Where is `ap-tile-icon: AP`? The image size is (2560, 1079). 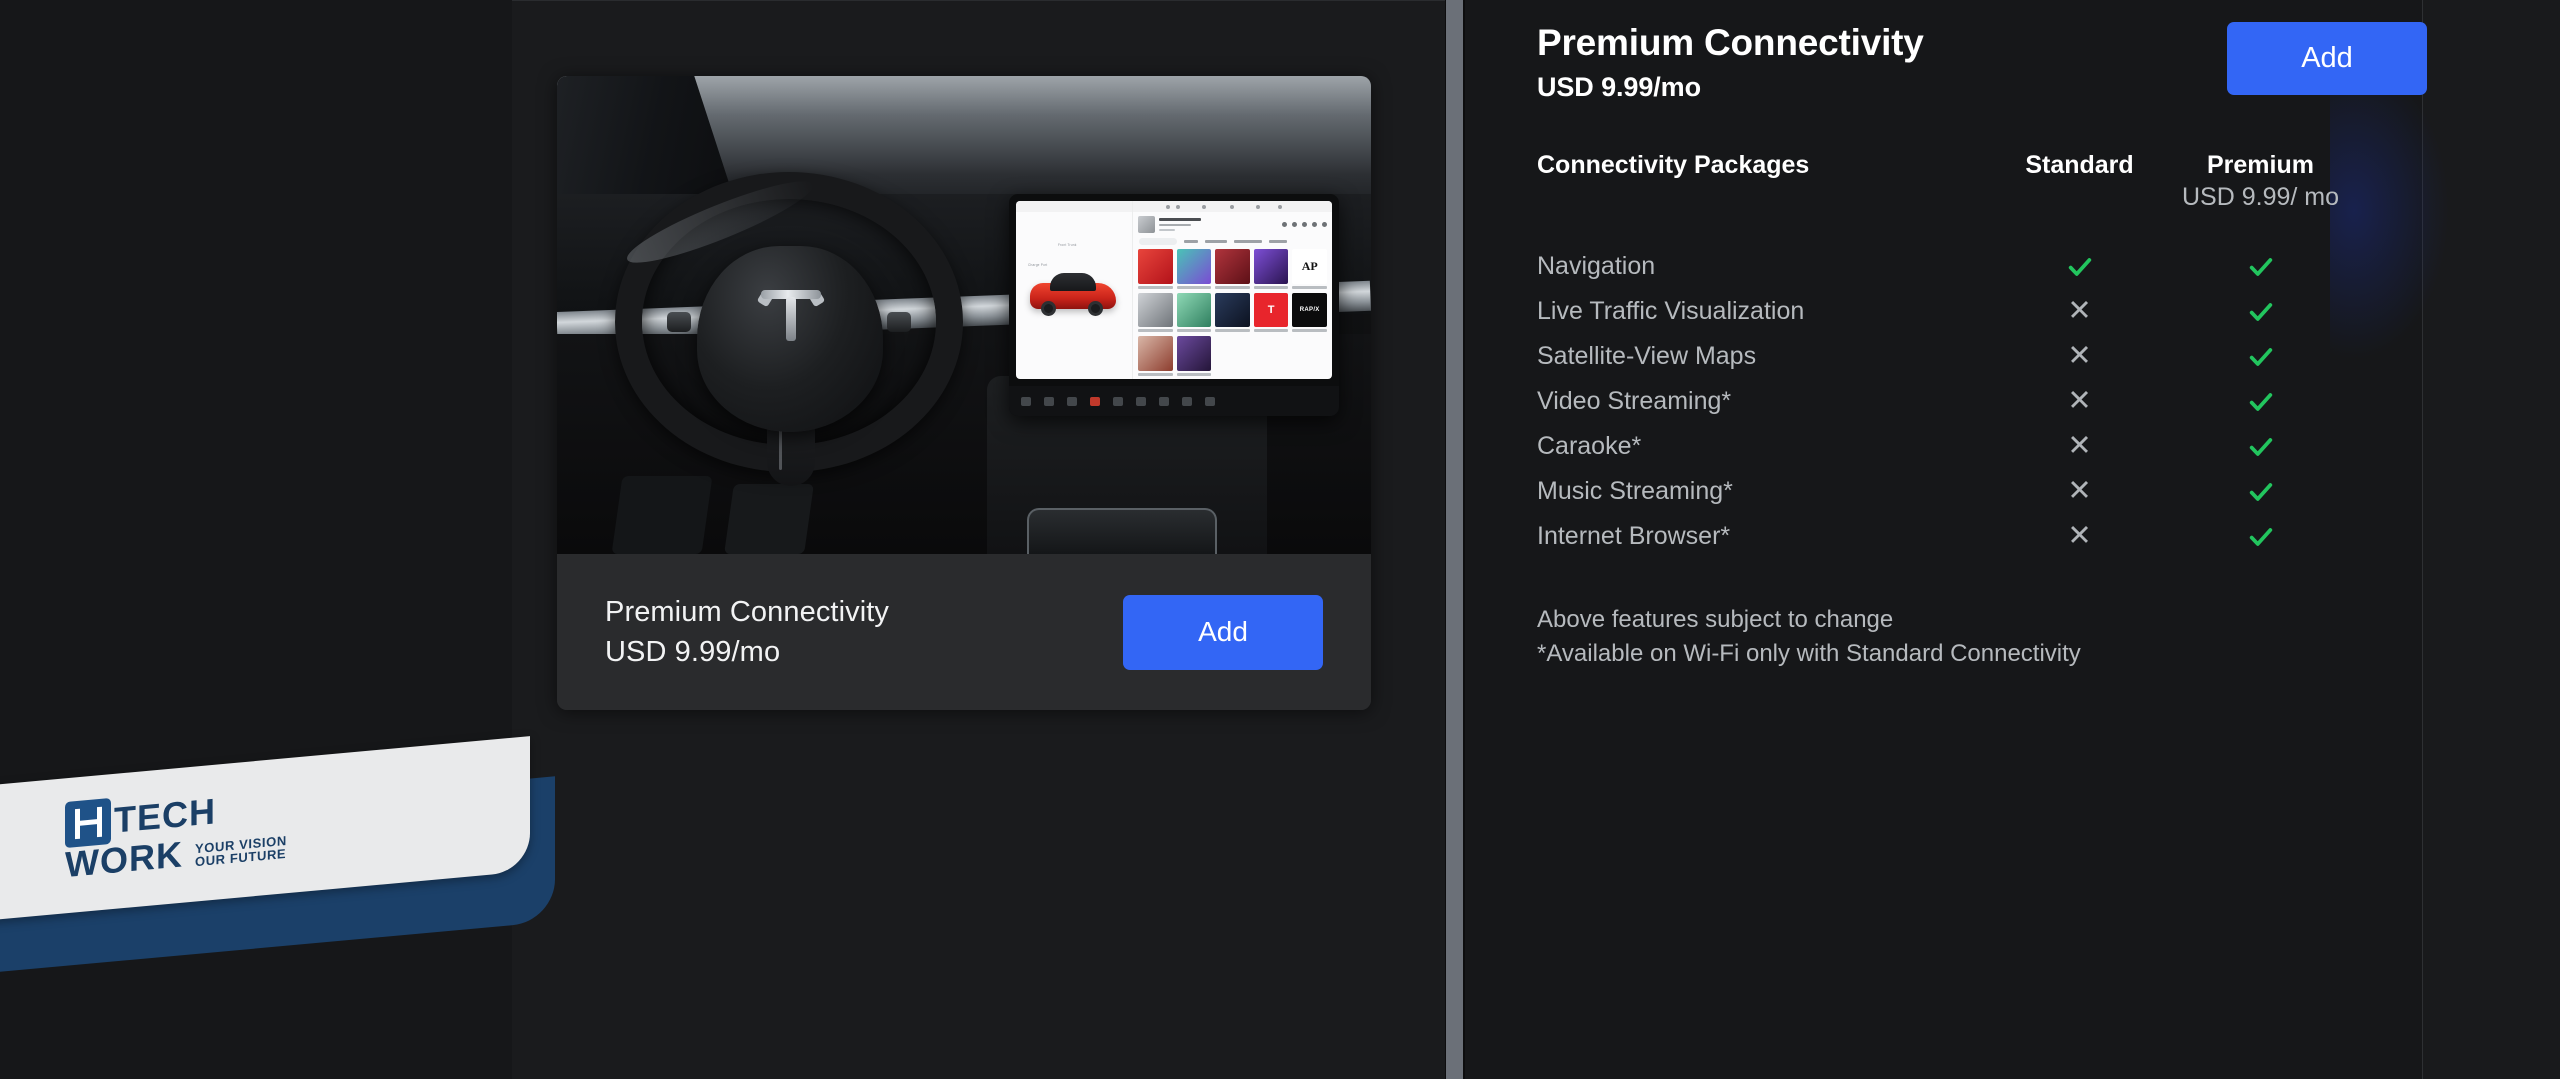 ap-tile-icon: AP is located at coordinates (1309, 266).